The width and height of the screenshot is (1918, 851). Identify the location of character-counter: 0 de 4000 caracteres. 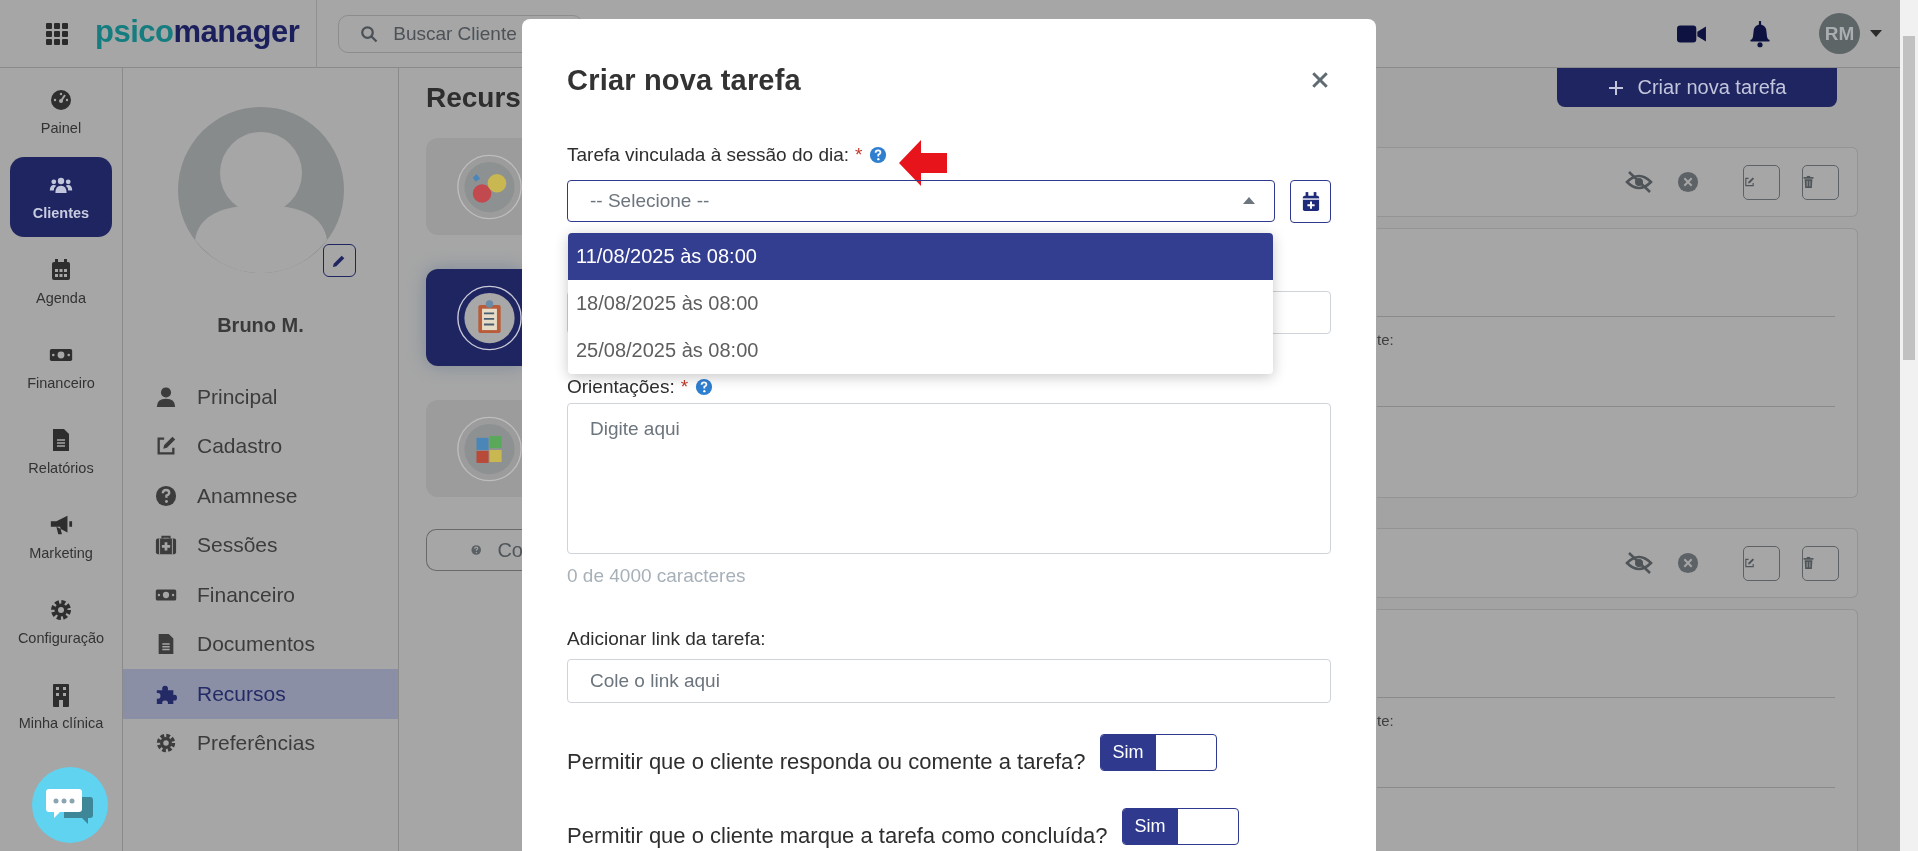
(657, 576).